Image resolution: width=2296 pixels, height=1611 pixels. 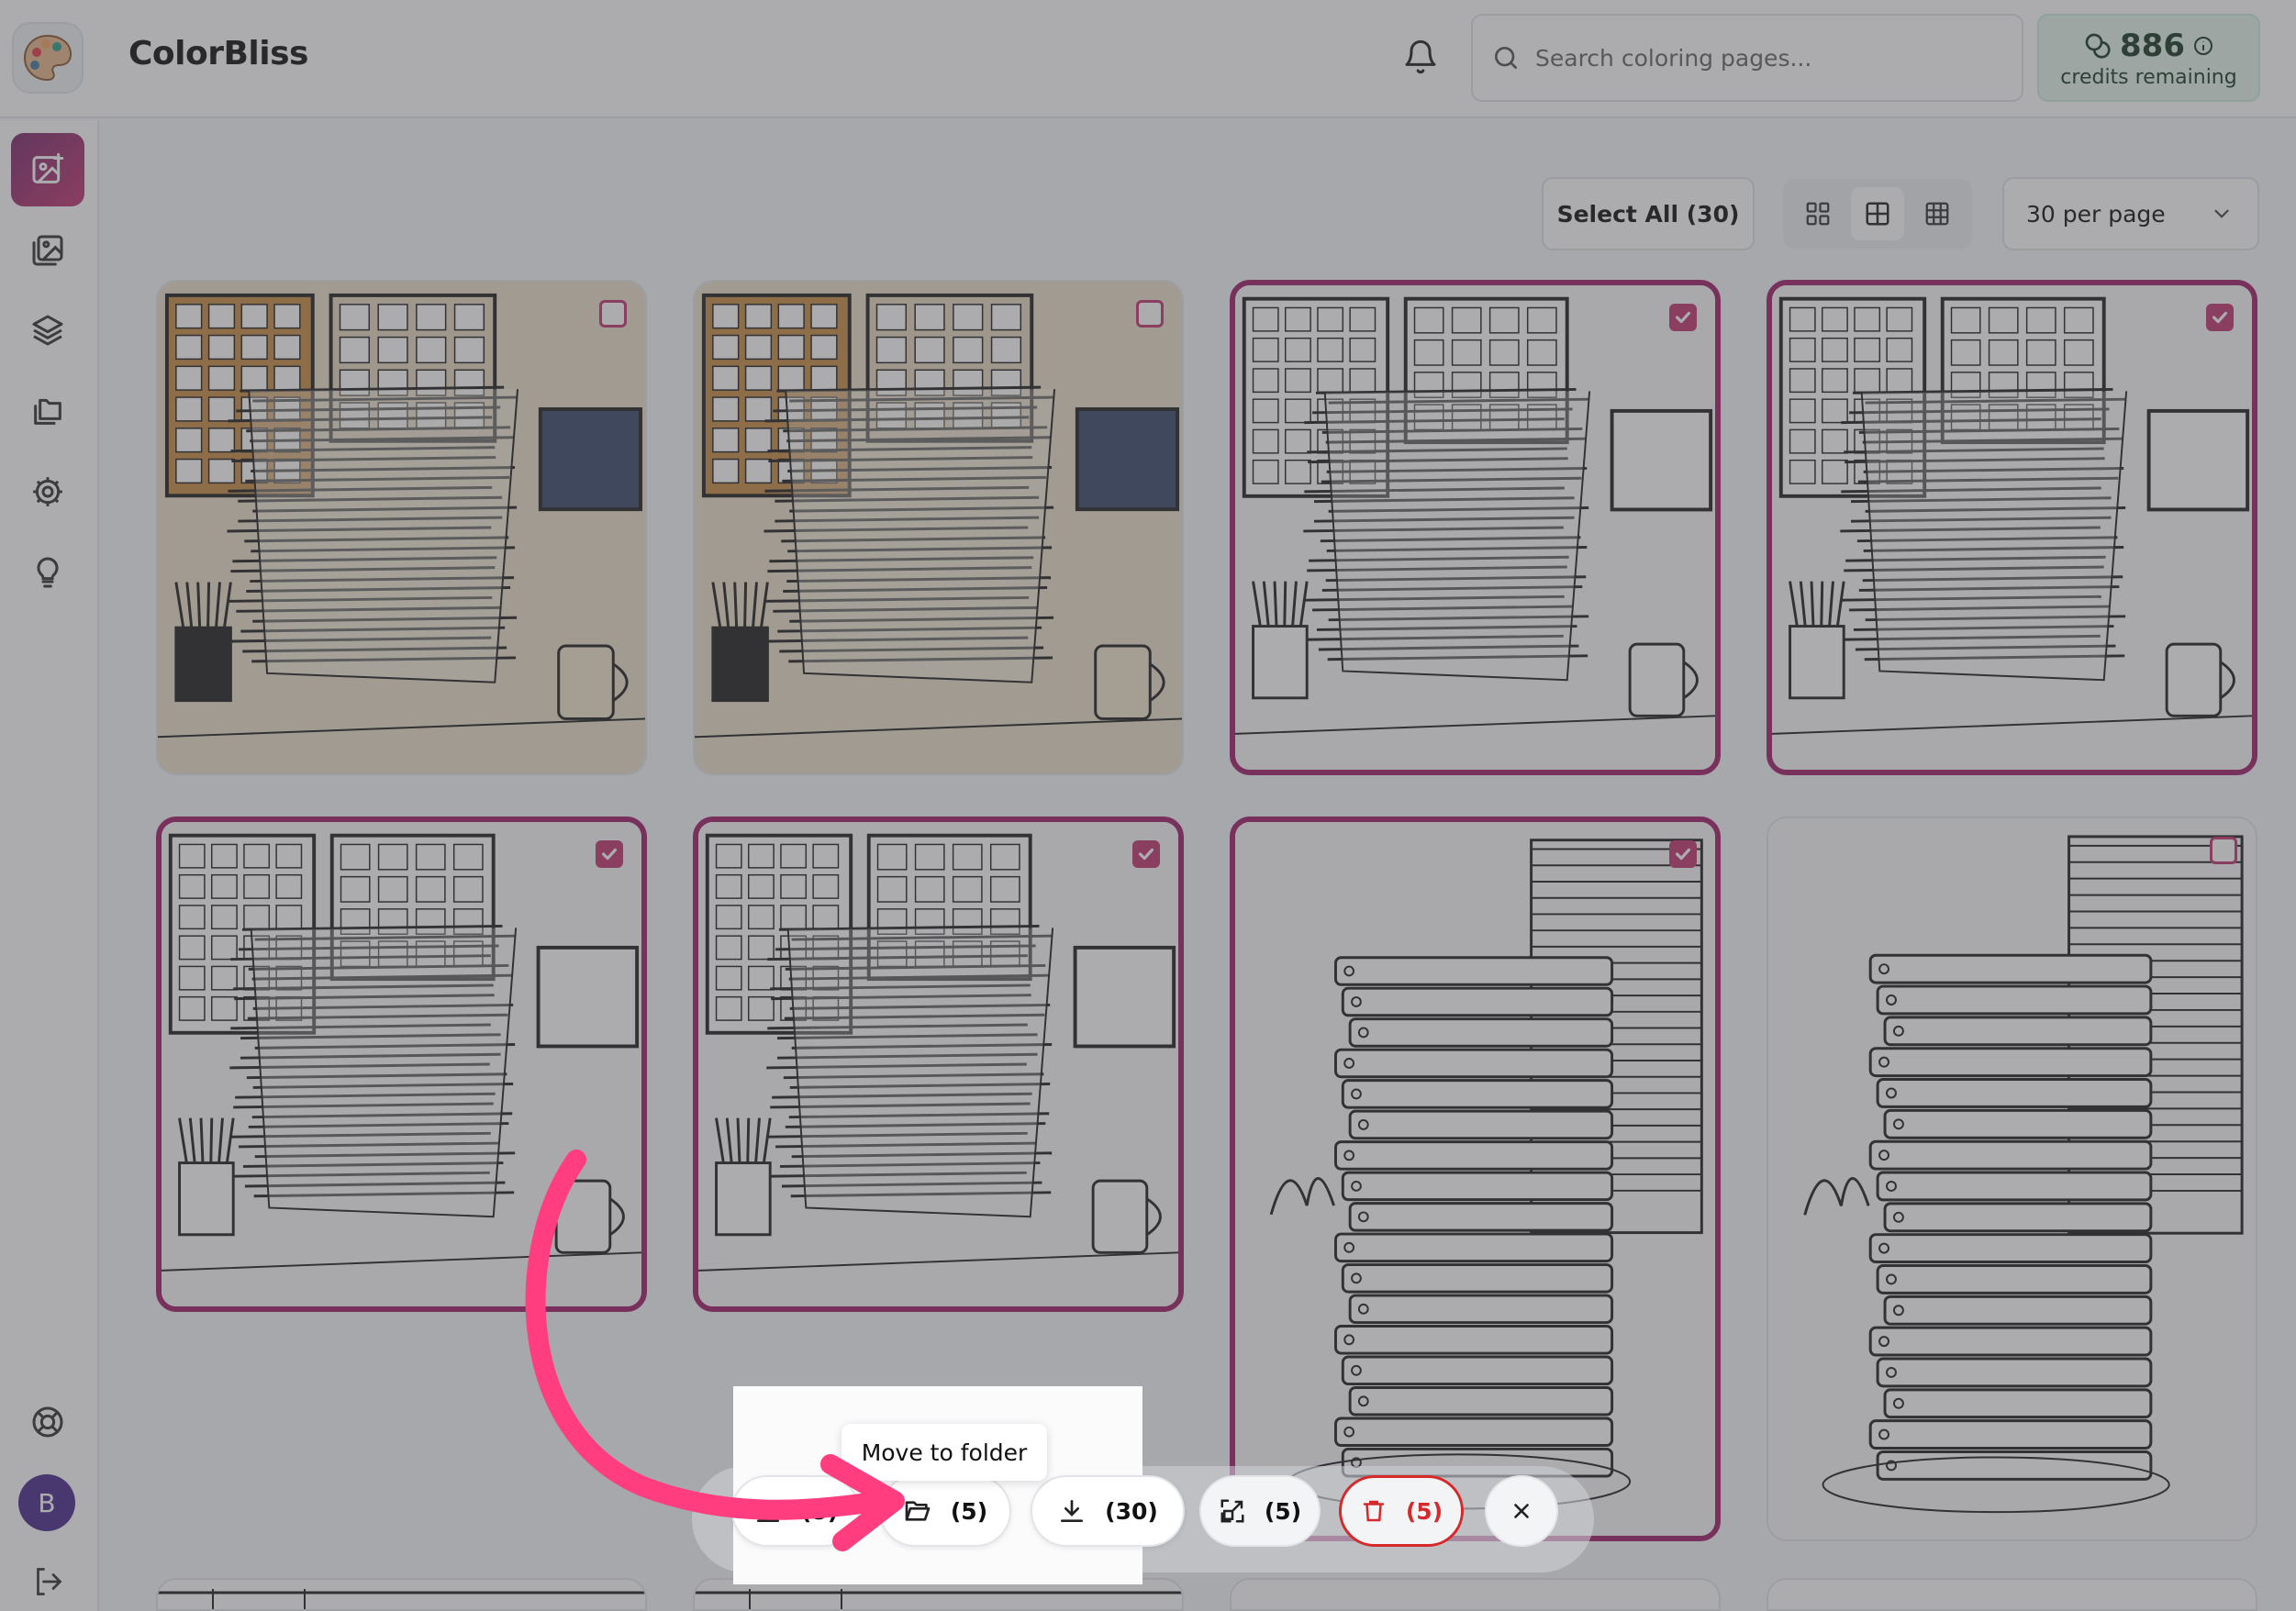 I want to click on view-large-grid-button, so click(x=1818, y=213).